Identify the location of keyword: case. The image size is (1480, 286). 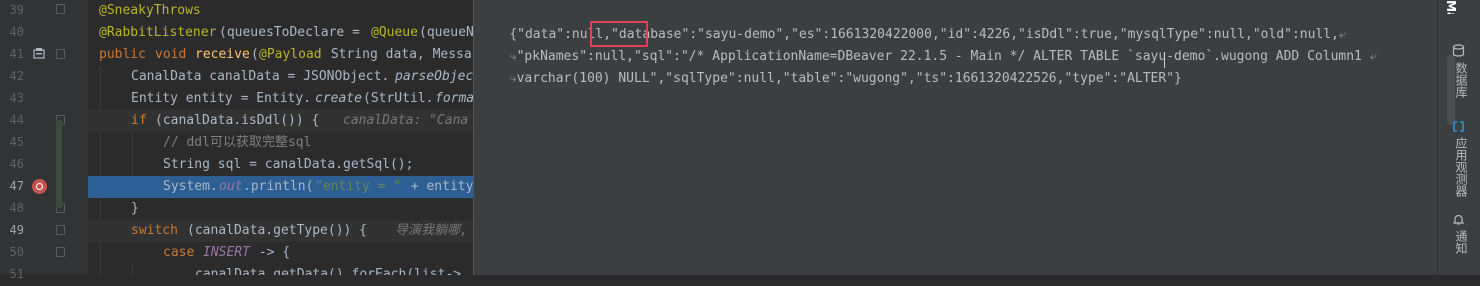
(183, 252).